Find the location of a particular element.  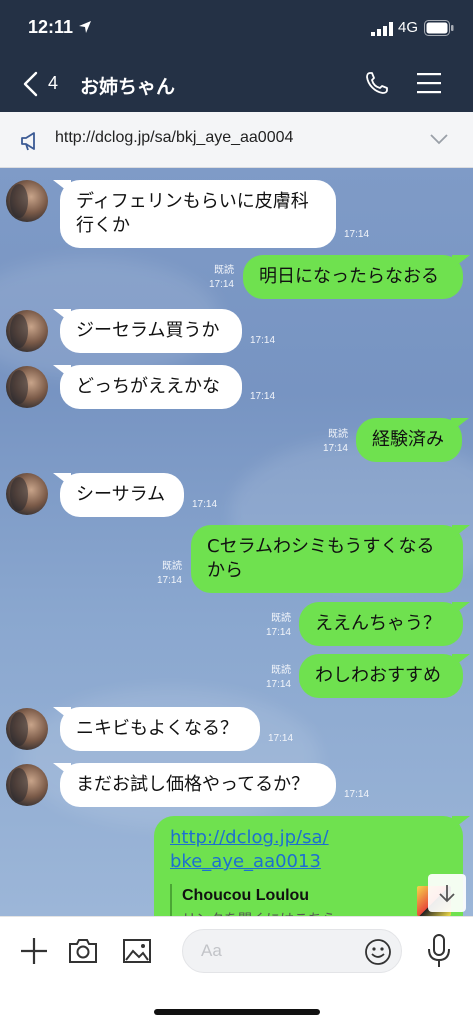

status-bar: 12:11 4G is located at coordinates (236, 28).